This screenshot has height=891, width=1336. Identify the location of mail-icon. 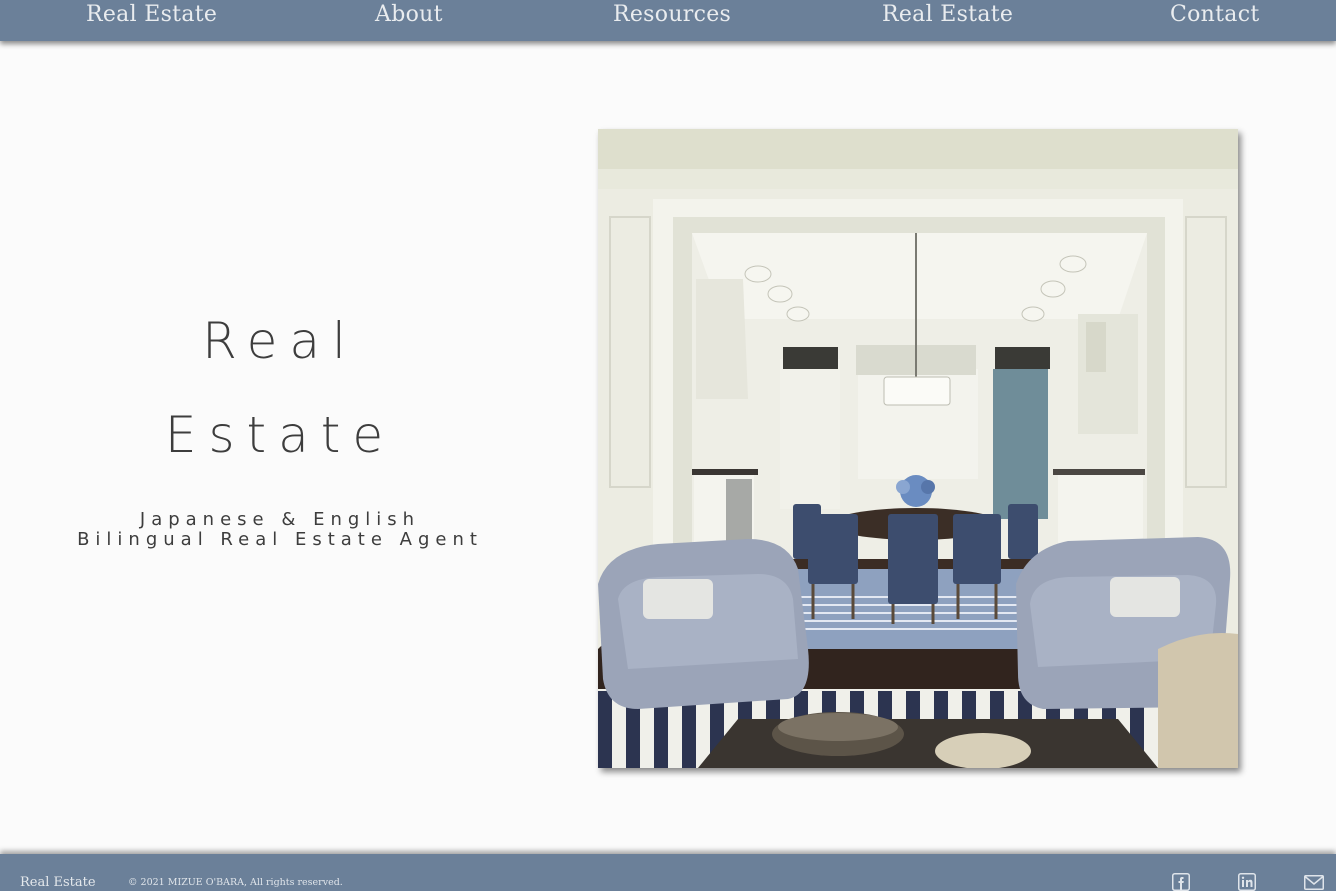
(1314, 882).